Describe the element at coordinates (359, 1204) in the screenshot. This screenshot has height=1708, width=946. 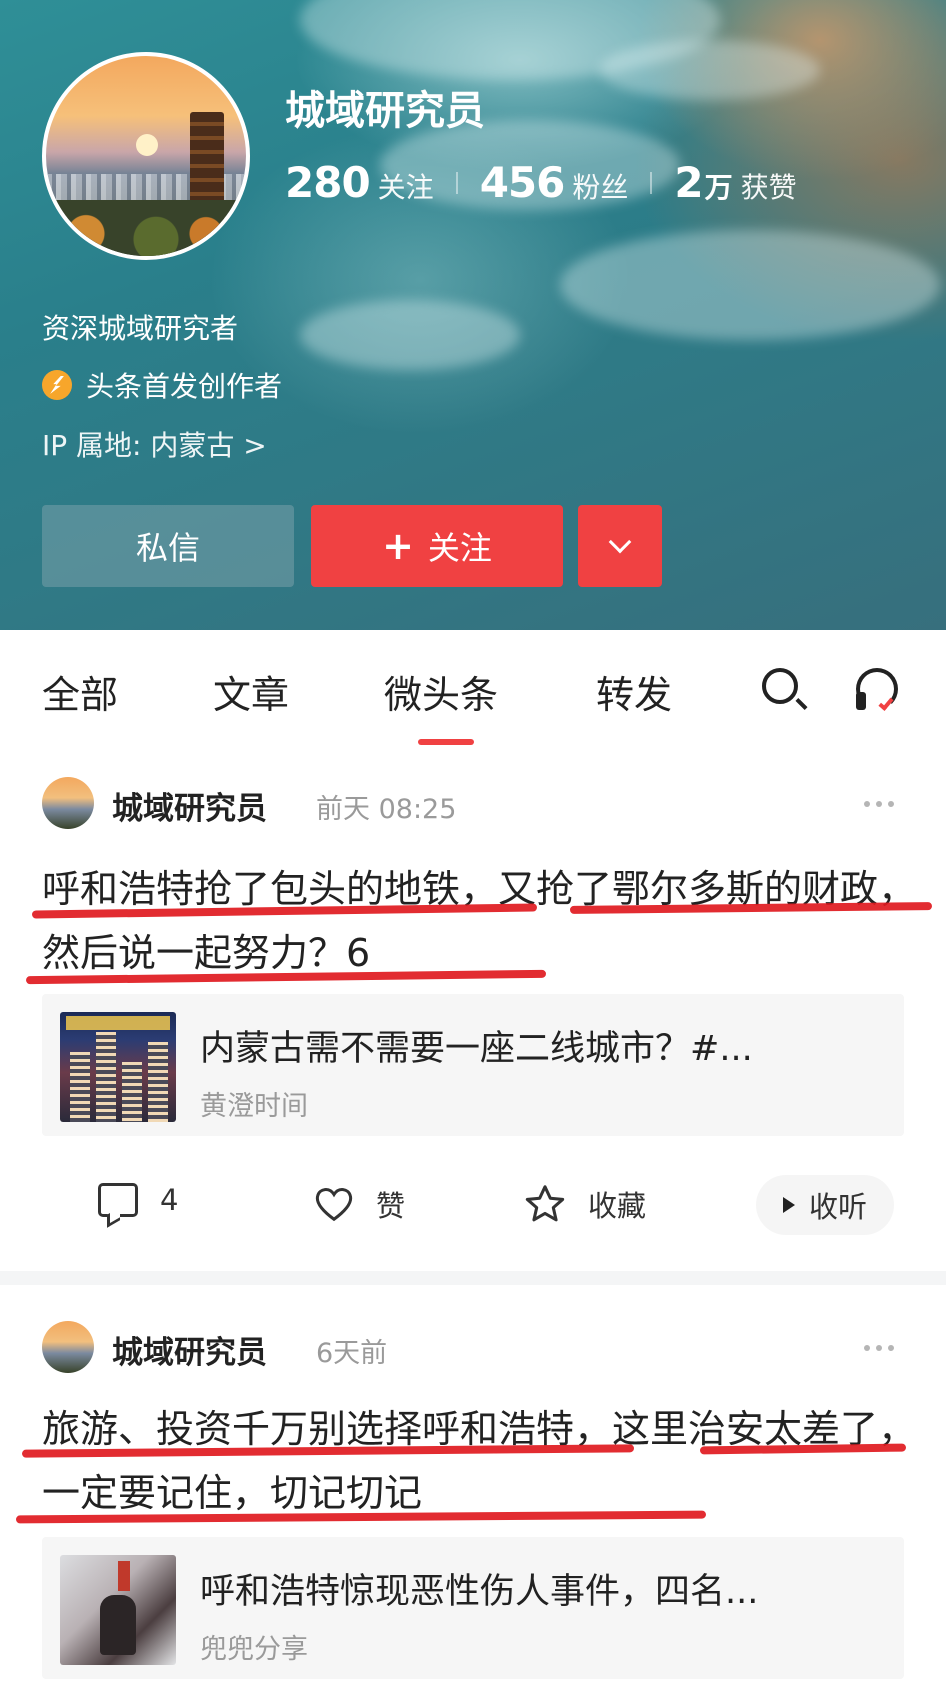
I see `like-button: 赞` at that location.